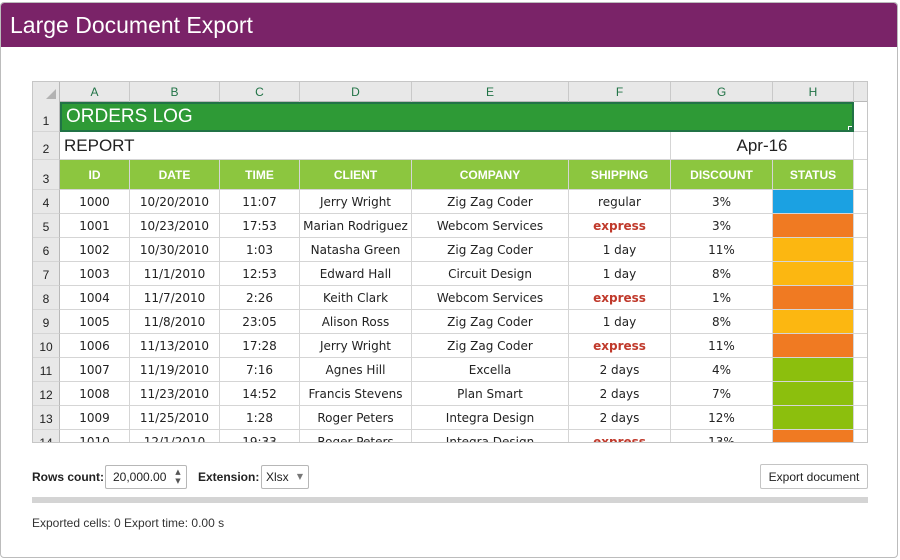 The image size is (900, 560). I want to click on row-number: 9, so click(46, 322).